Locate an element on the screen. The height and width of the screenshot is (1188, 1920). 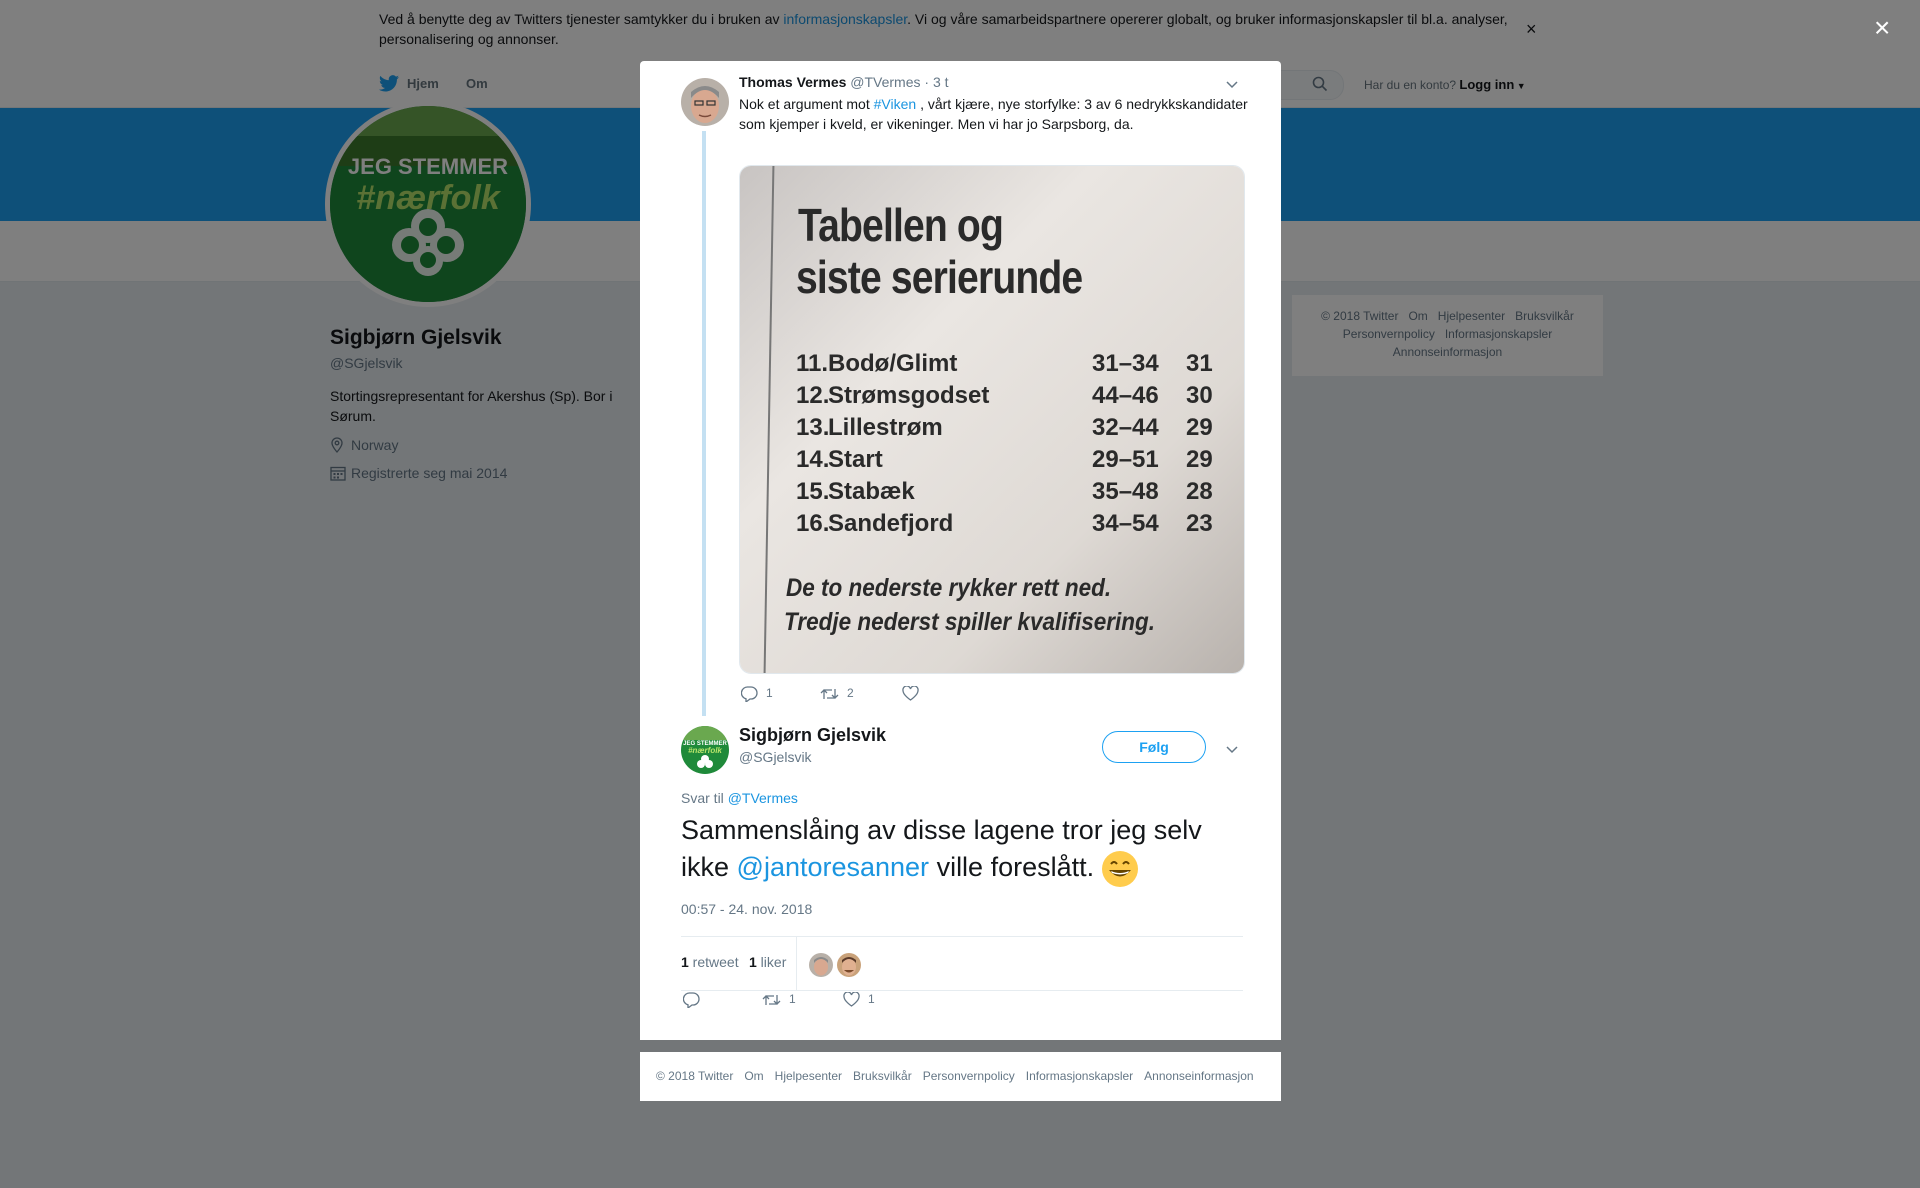
tweet-author-avatar is located at coordinates (705, 102).